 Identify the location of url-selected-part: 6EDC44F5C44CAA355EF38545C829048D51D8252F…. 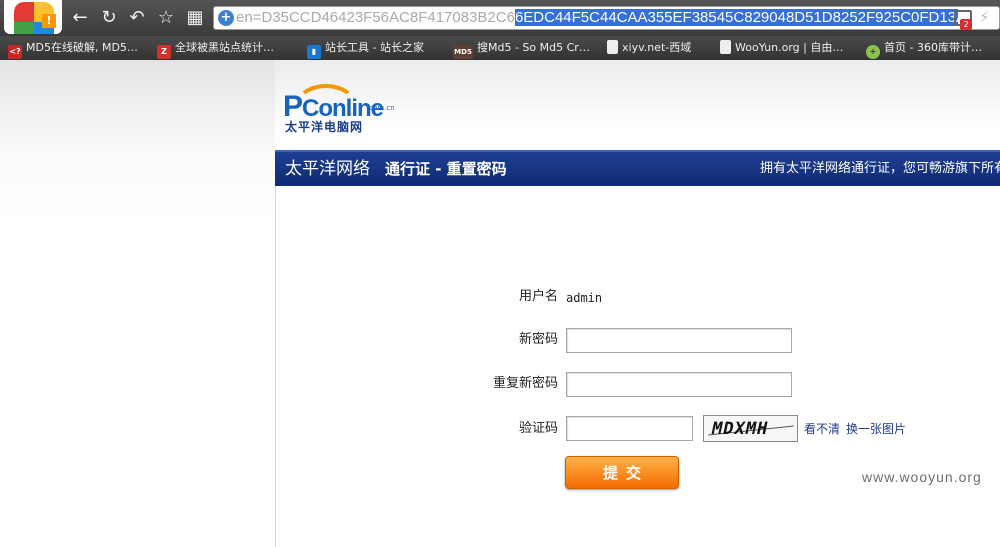
(736, 17).